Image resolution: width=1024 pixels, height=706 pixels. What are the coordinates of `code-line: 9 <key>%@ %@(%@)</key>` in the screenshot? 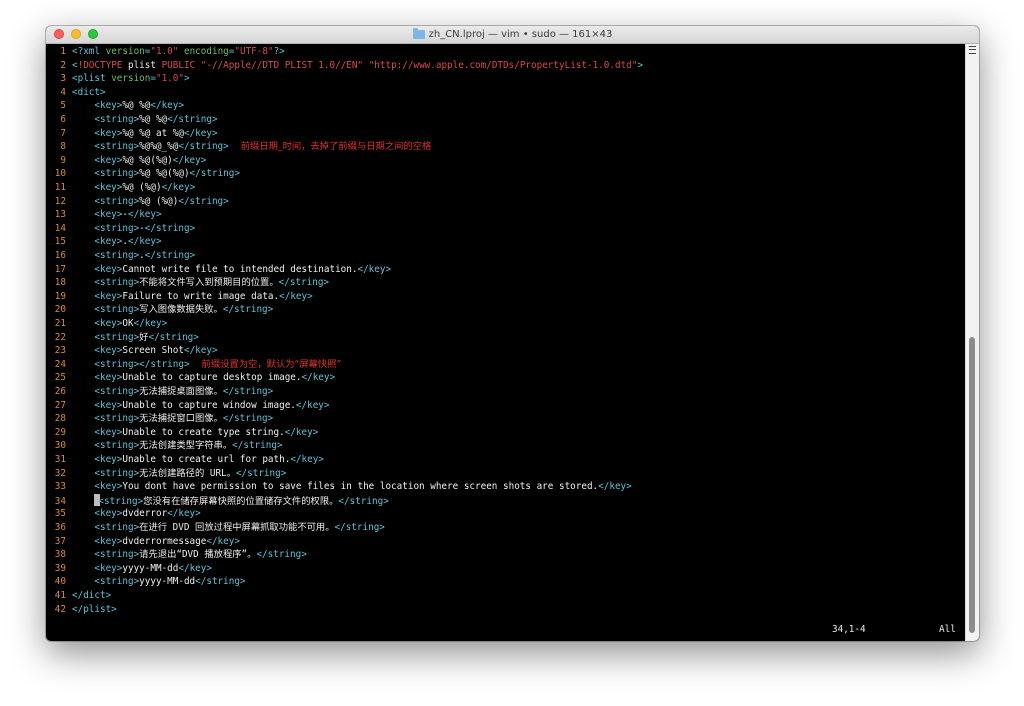 It's located at (126, 161).